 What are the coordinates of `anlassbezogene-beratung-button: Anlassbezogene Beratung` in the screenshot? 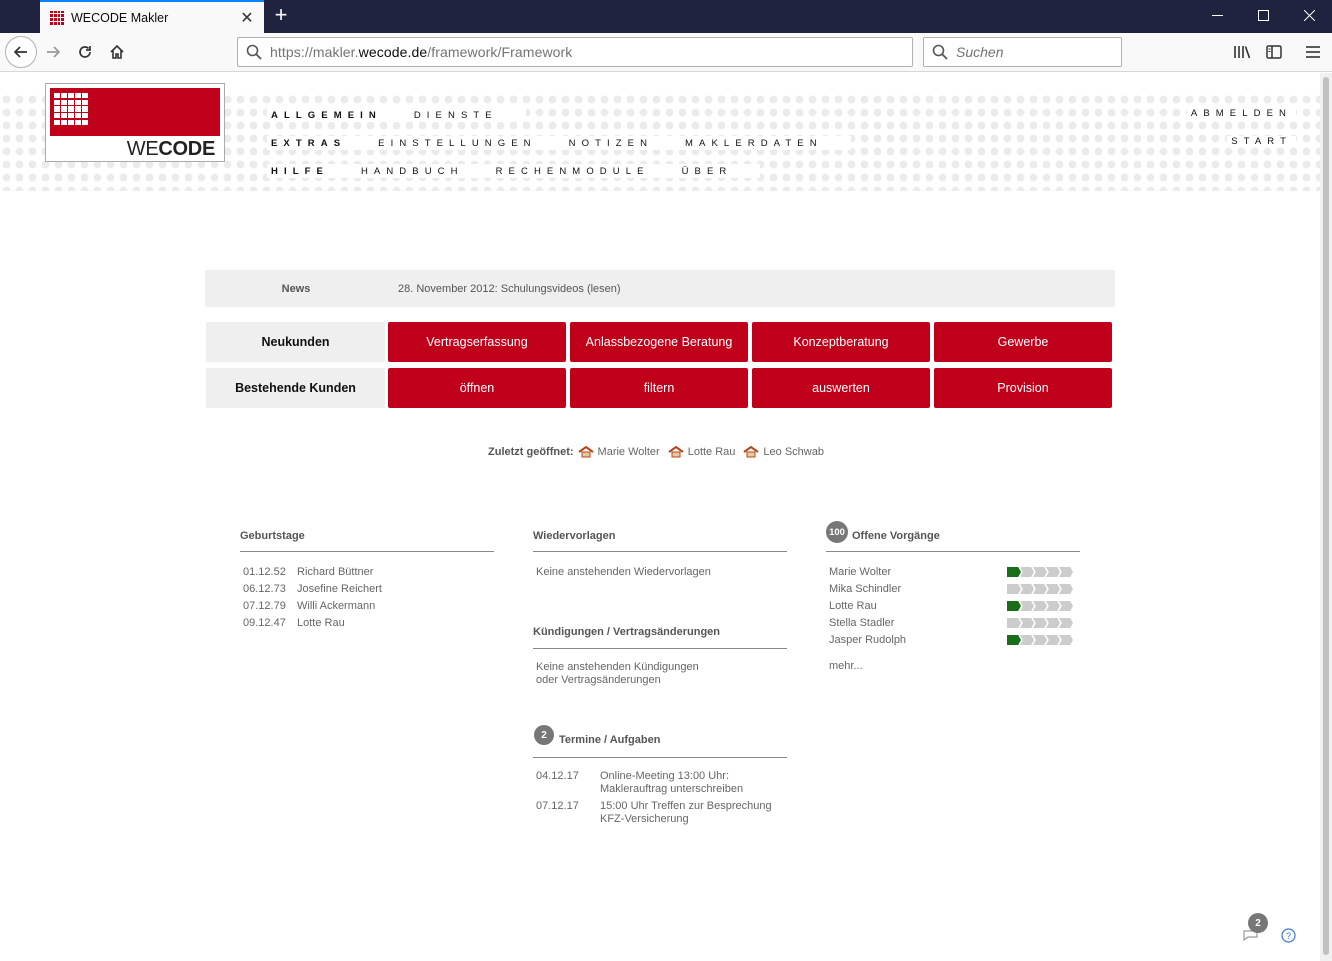 It's located at (659, 342).